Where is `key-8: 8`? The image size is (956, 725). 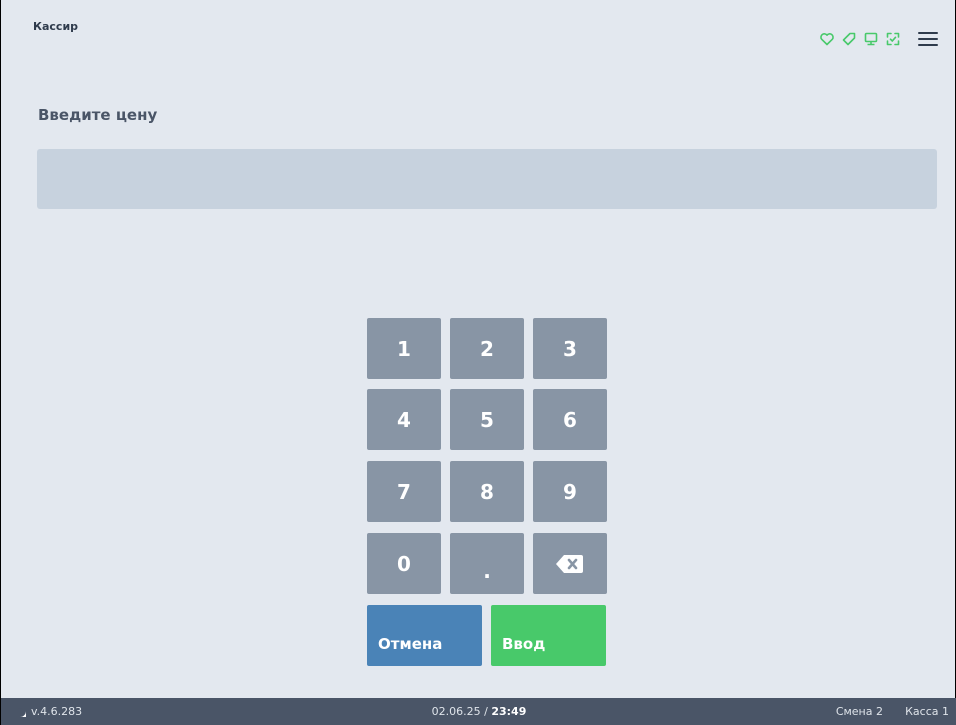 key-8: 8 is located at coordinates (487, 491).